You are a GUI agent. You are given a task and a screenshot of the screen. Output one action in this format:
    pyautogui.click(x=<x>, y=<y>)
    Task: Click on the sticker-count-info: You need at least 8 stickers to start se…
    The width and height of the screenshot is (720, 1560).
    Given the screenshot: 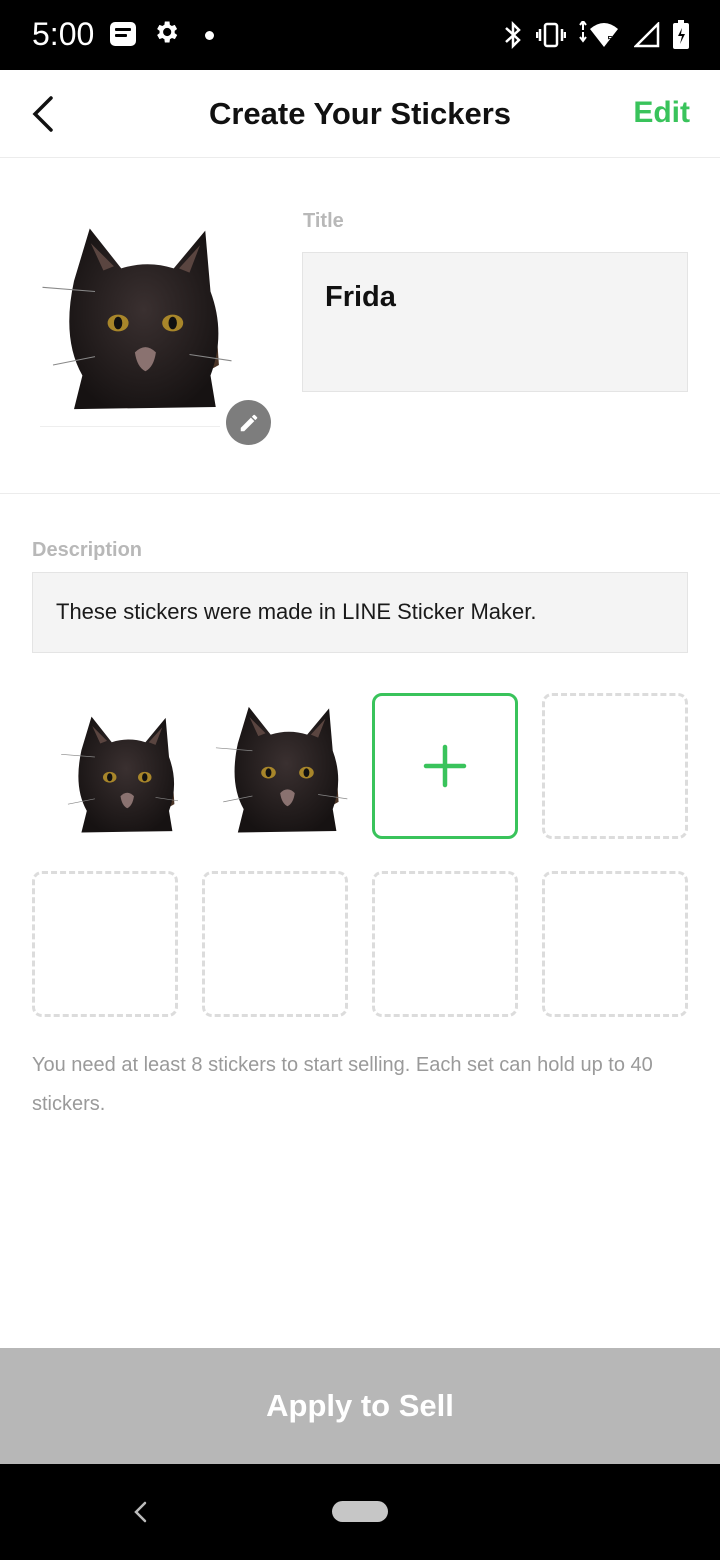 What is the action you would take?
    pyautogui.click(x=342, y=1084)
    